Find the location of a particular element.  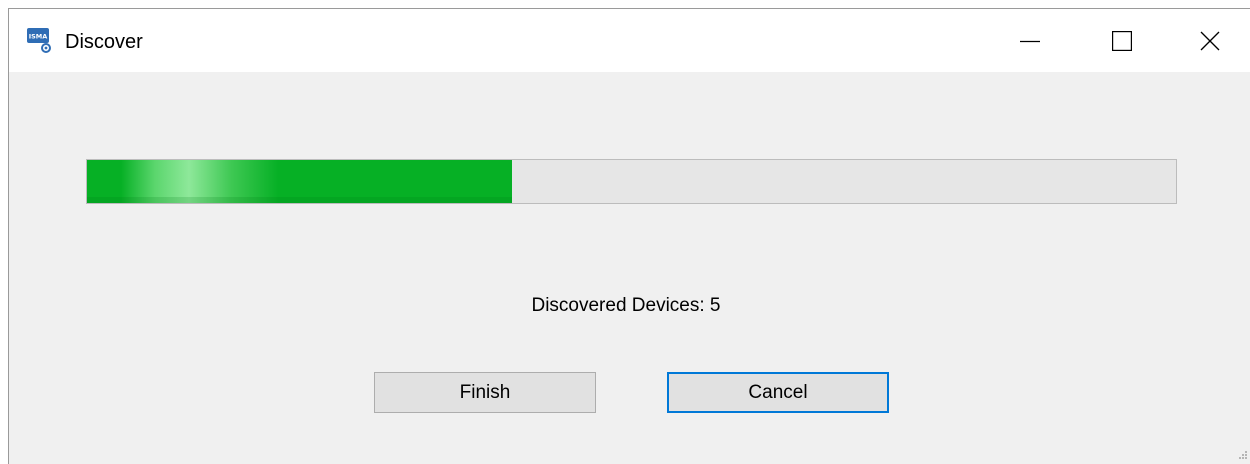

minimize-button is located at coordinates (1030, 40).